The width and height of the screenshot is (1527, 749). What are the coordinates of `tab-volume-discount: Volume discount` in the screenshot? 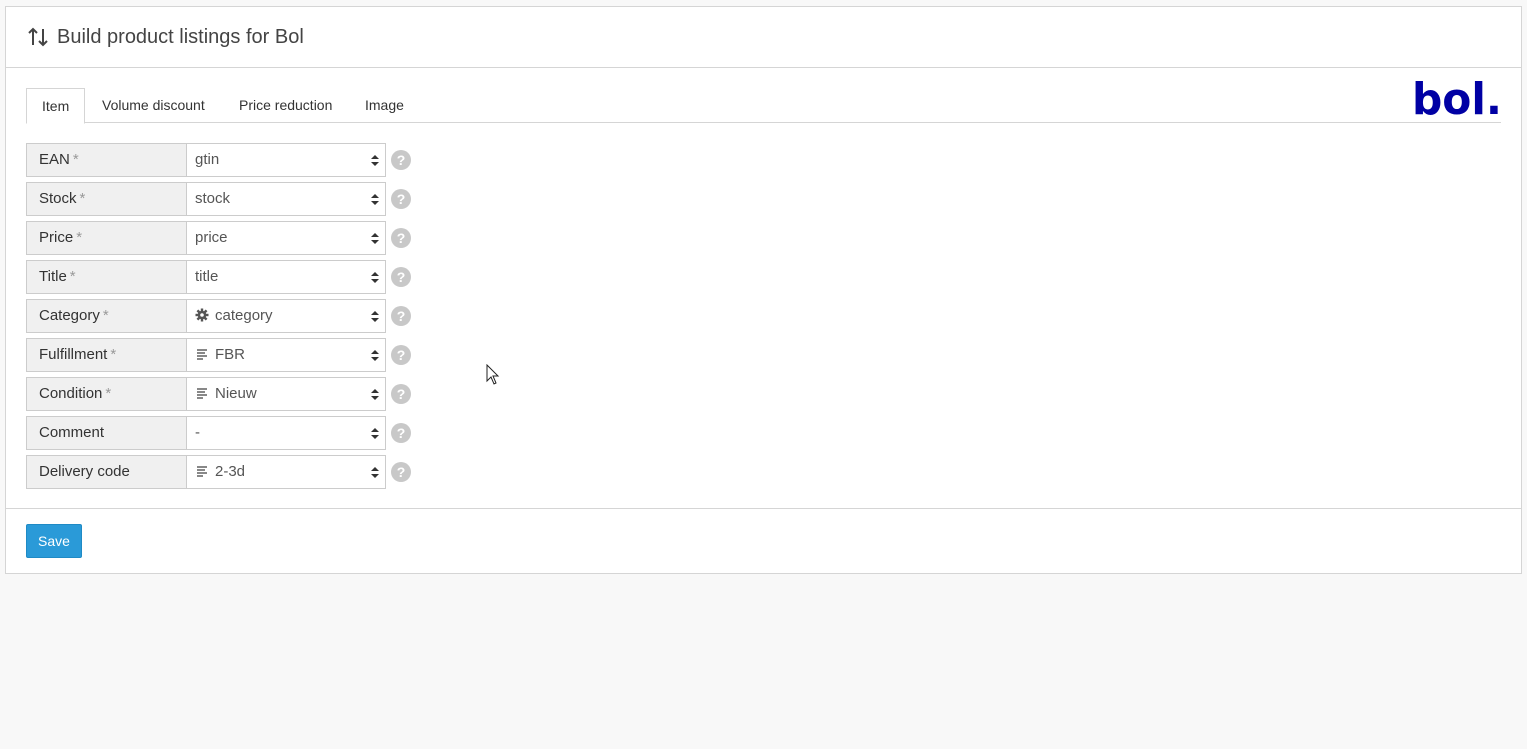 It's located at (153, 105).